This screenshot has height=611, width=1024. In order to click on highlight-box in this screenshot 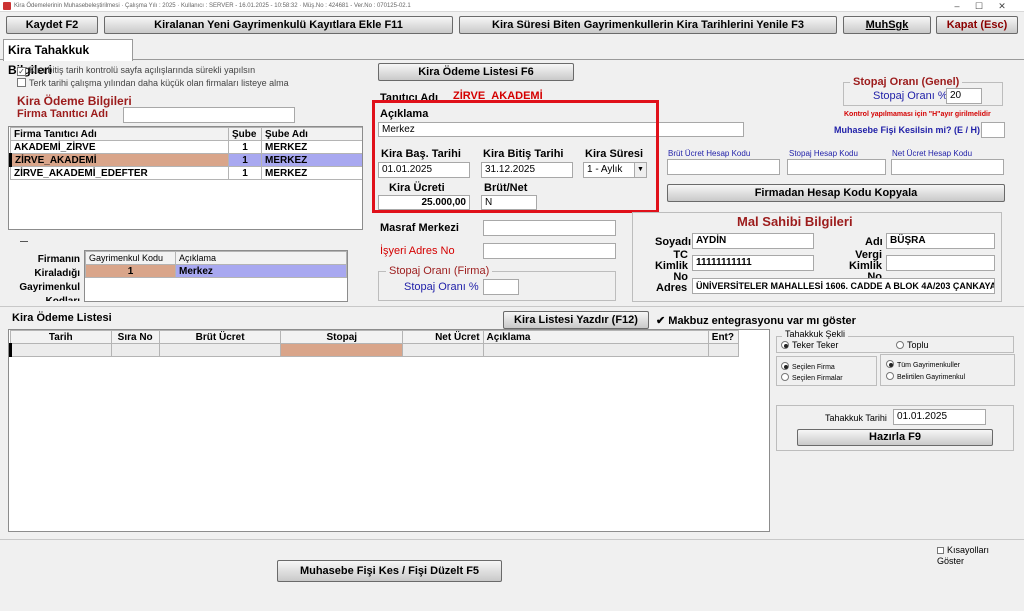, I will do `click(515, 156)`.